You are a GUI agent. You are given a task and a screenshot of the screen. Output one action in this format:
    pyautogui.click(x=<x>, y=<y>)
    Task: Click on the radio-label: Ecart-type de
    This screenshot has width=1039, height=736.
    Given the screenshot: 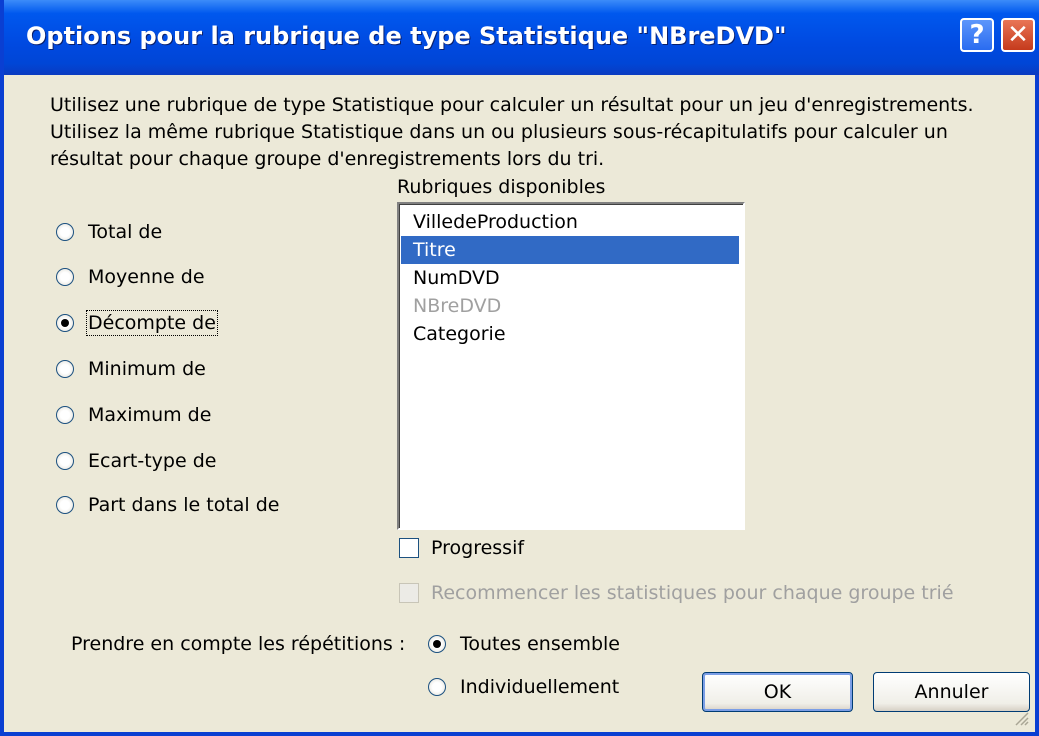 What is the action you would take?
    pyautogui.click(x=152, y=461)
    